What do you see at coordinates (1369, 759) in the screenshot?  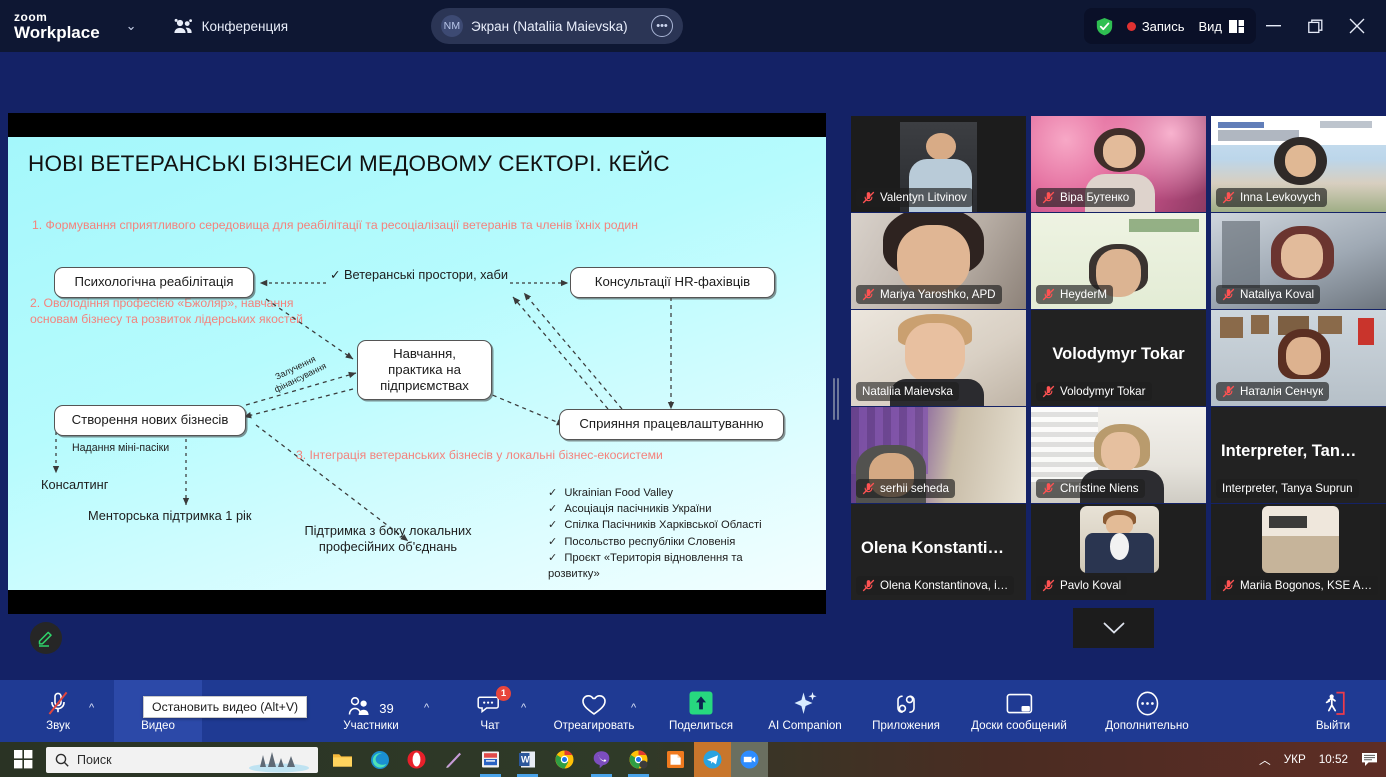 I see `notifications-icon` at bounding box center [1369, 759].